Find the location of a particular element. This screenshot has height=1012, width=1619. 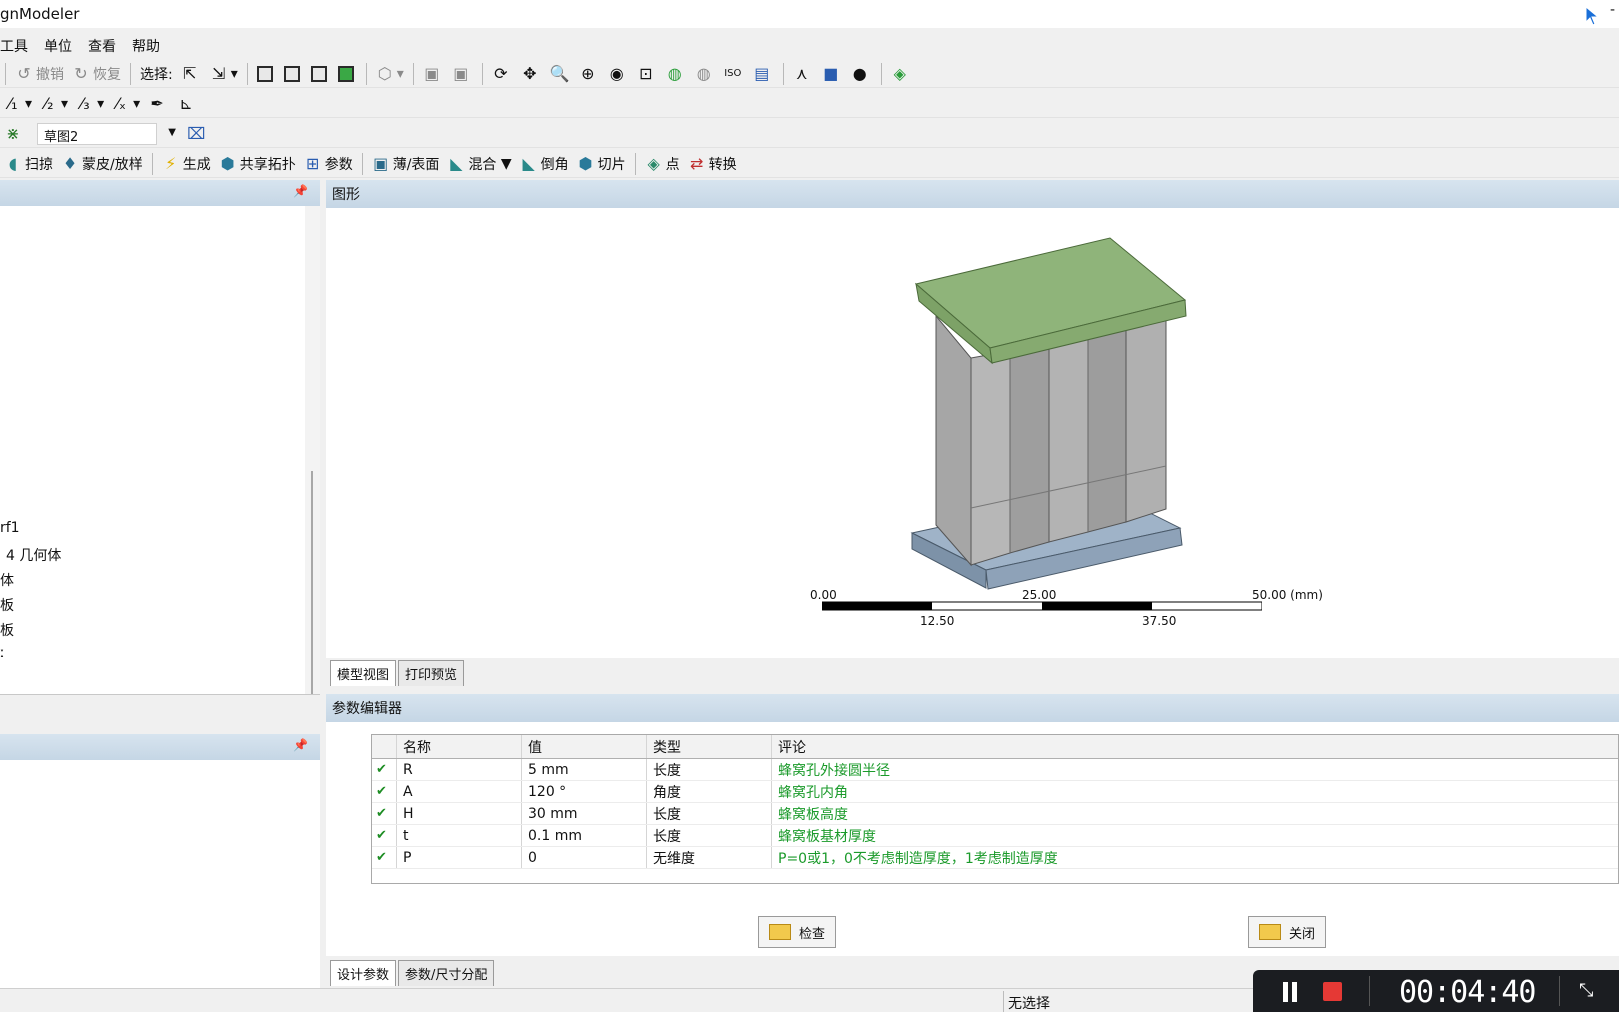

blend-dropdown: ◣ 混合 ▼ is located at coordinates (479, 164).